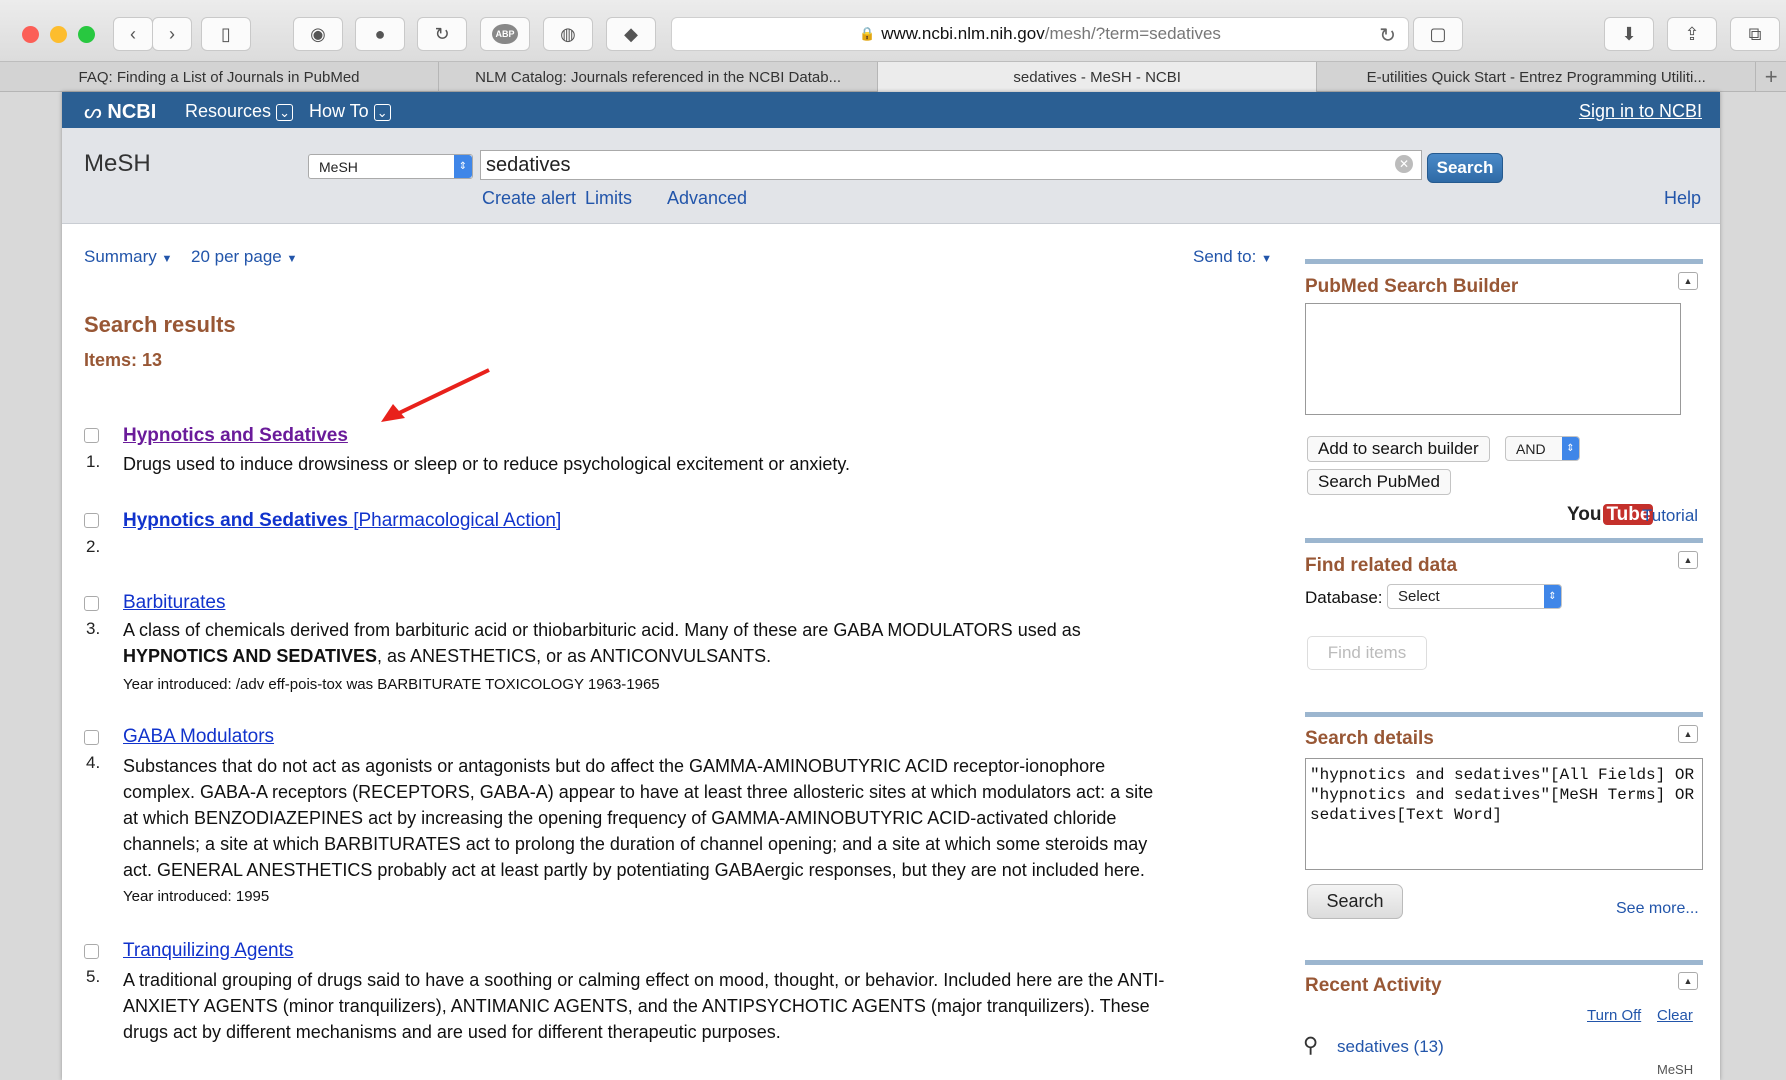 The height and width of the screenshot is (1080, 1786). I want to click on url-path: /mesh/?term=sedatives, so click(1132, 33).